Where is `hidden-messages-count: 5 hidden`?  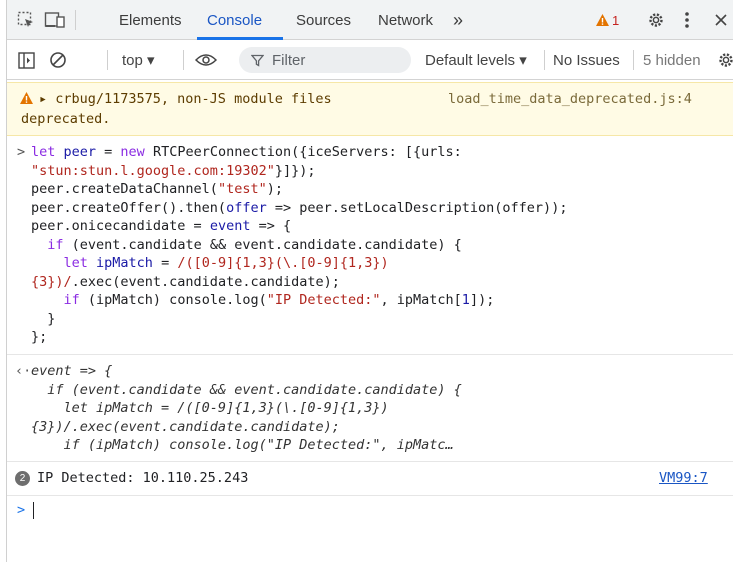
hidden-messages-count: 5 hidden is located at coordinates (672, 60).